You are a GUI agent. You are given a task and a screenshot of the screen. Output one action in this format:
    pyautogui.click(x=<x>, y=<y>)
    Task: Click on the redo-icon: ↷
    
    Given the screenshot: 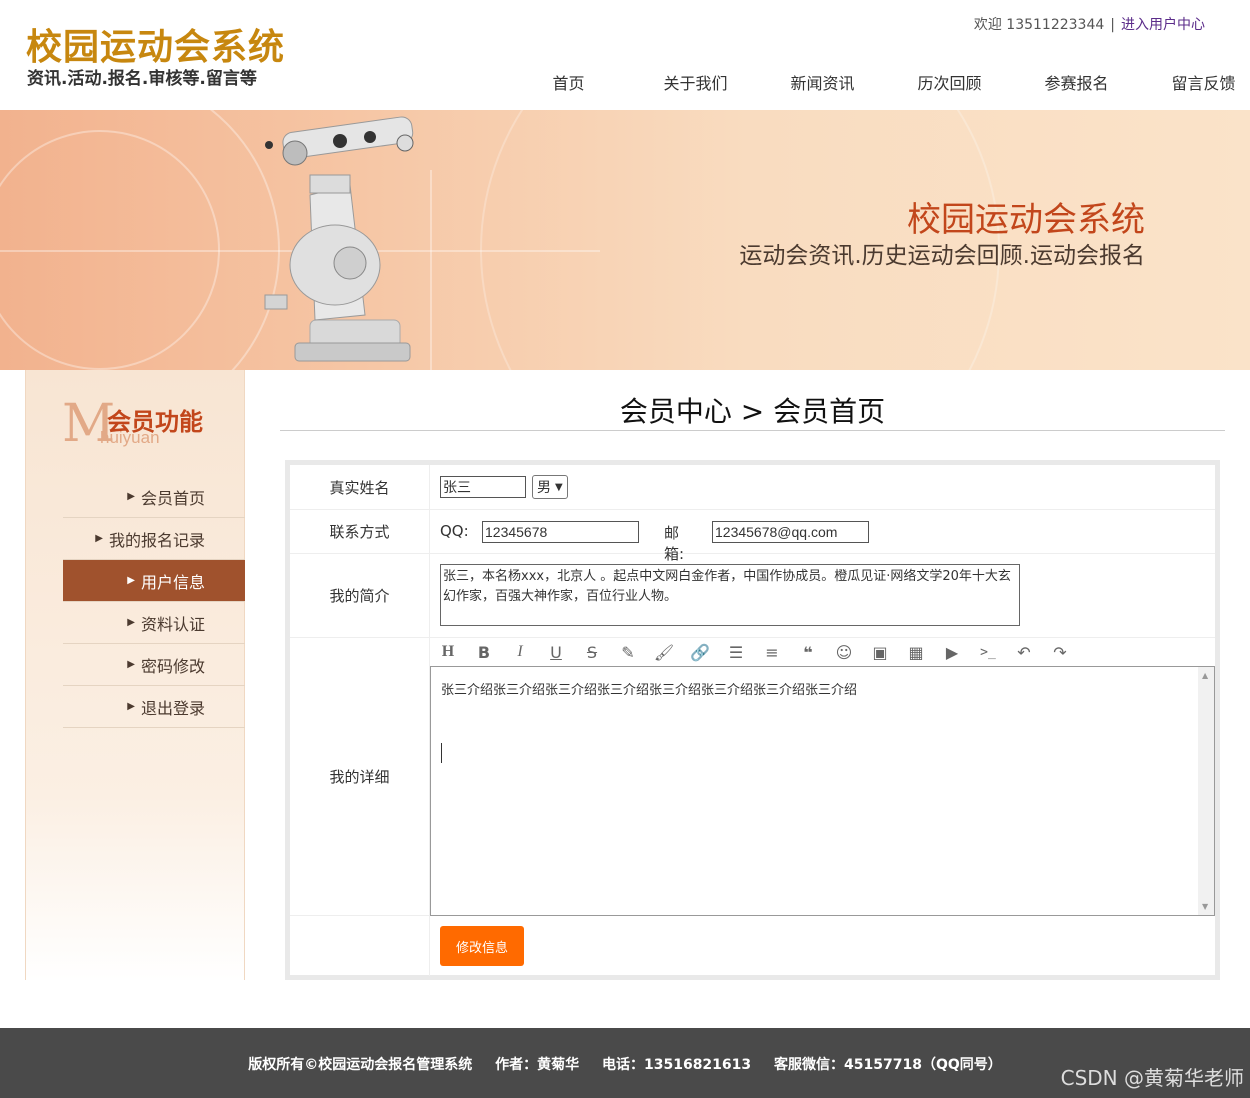 What is the action you would take?
    pyautogui.click(x=1060, y=652)
    